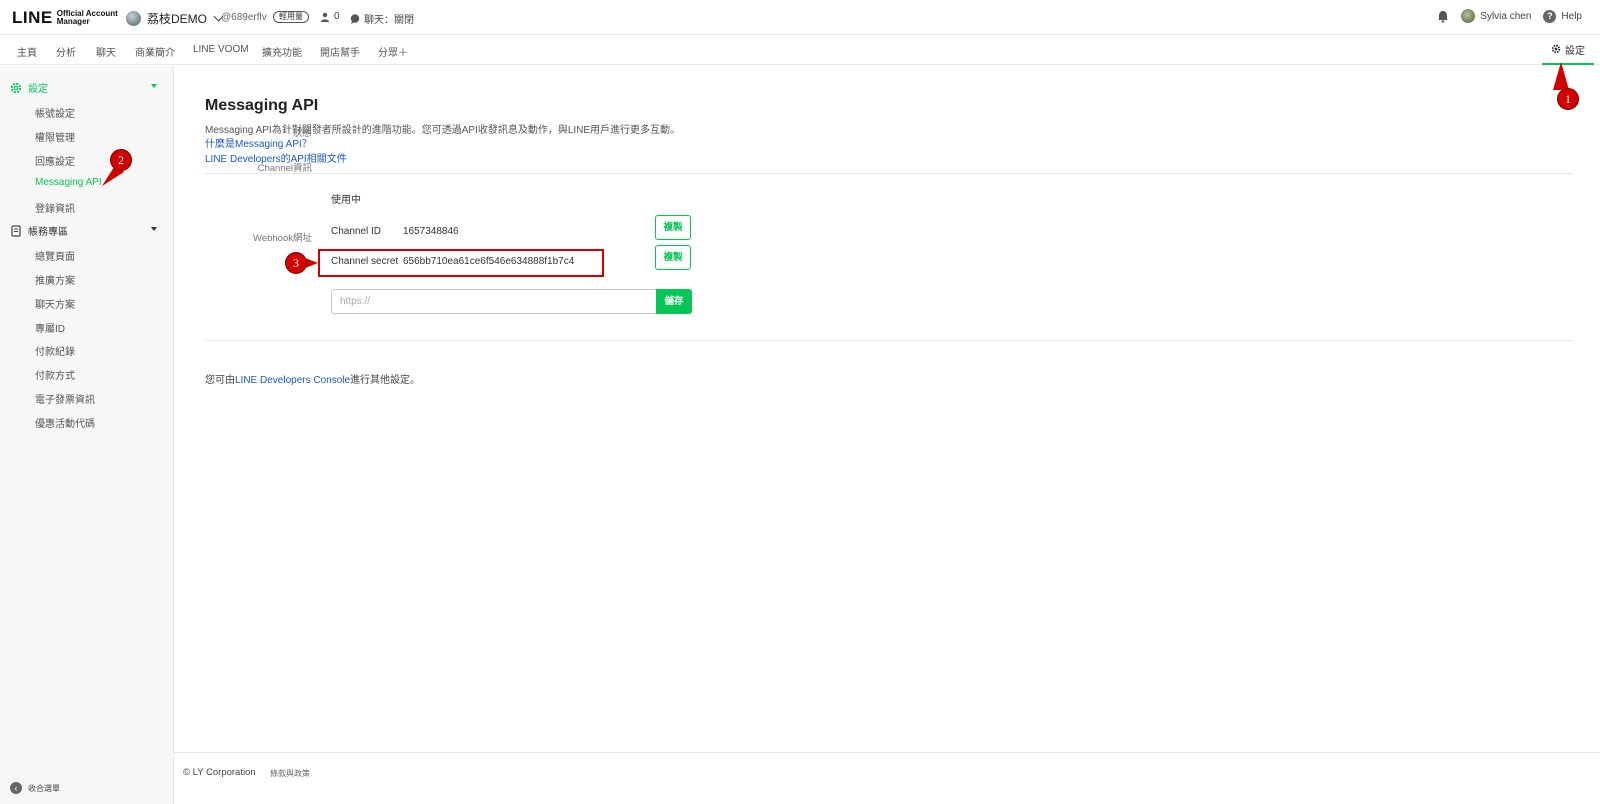  I want to click on annotation-callout-3: 3, so click(296, 263).